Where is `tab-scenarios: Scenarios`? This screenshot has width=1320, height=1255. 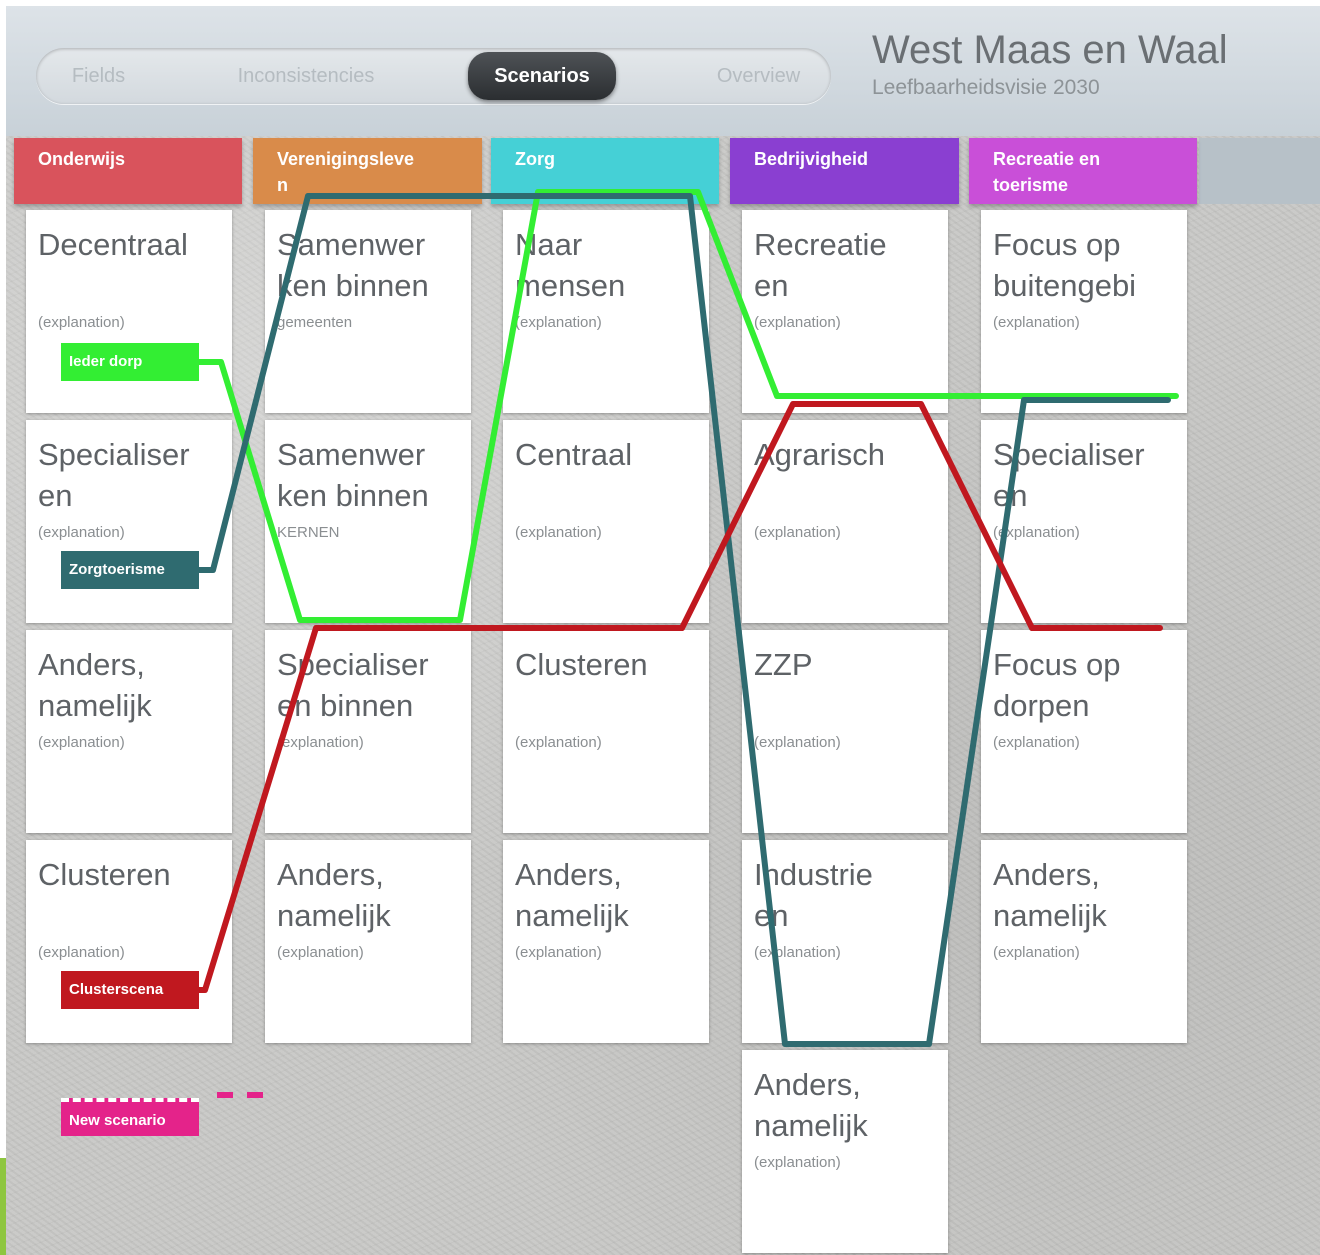
tab-scenarios: Scenarios is located at coordinates (542, 76).